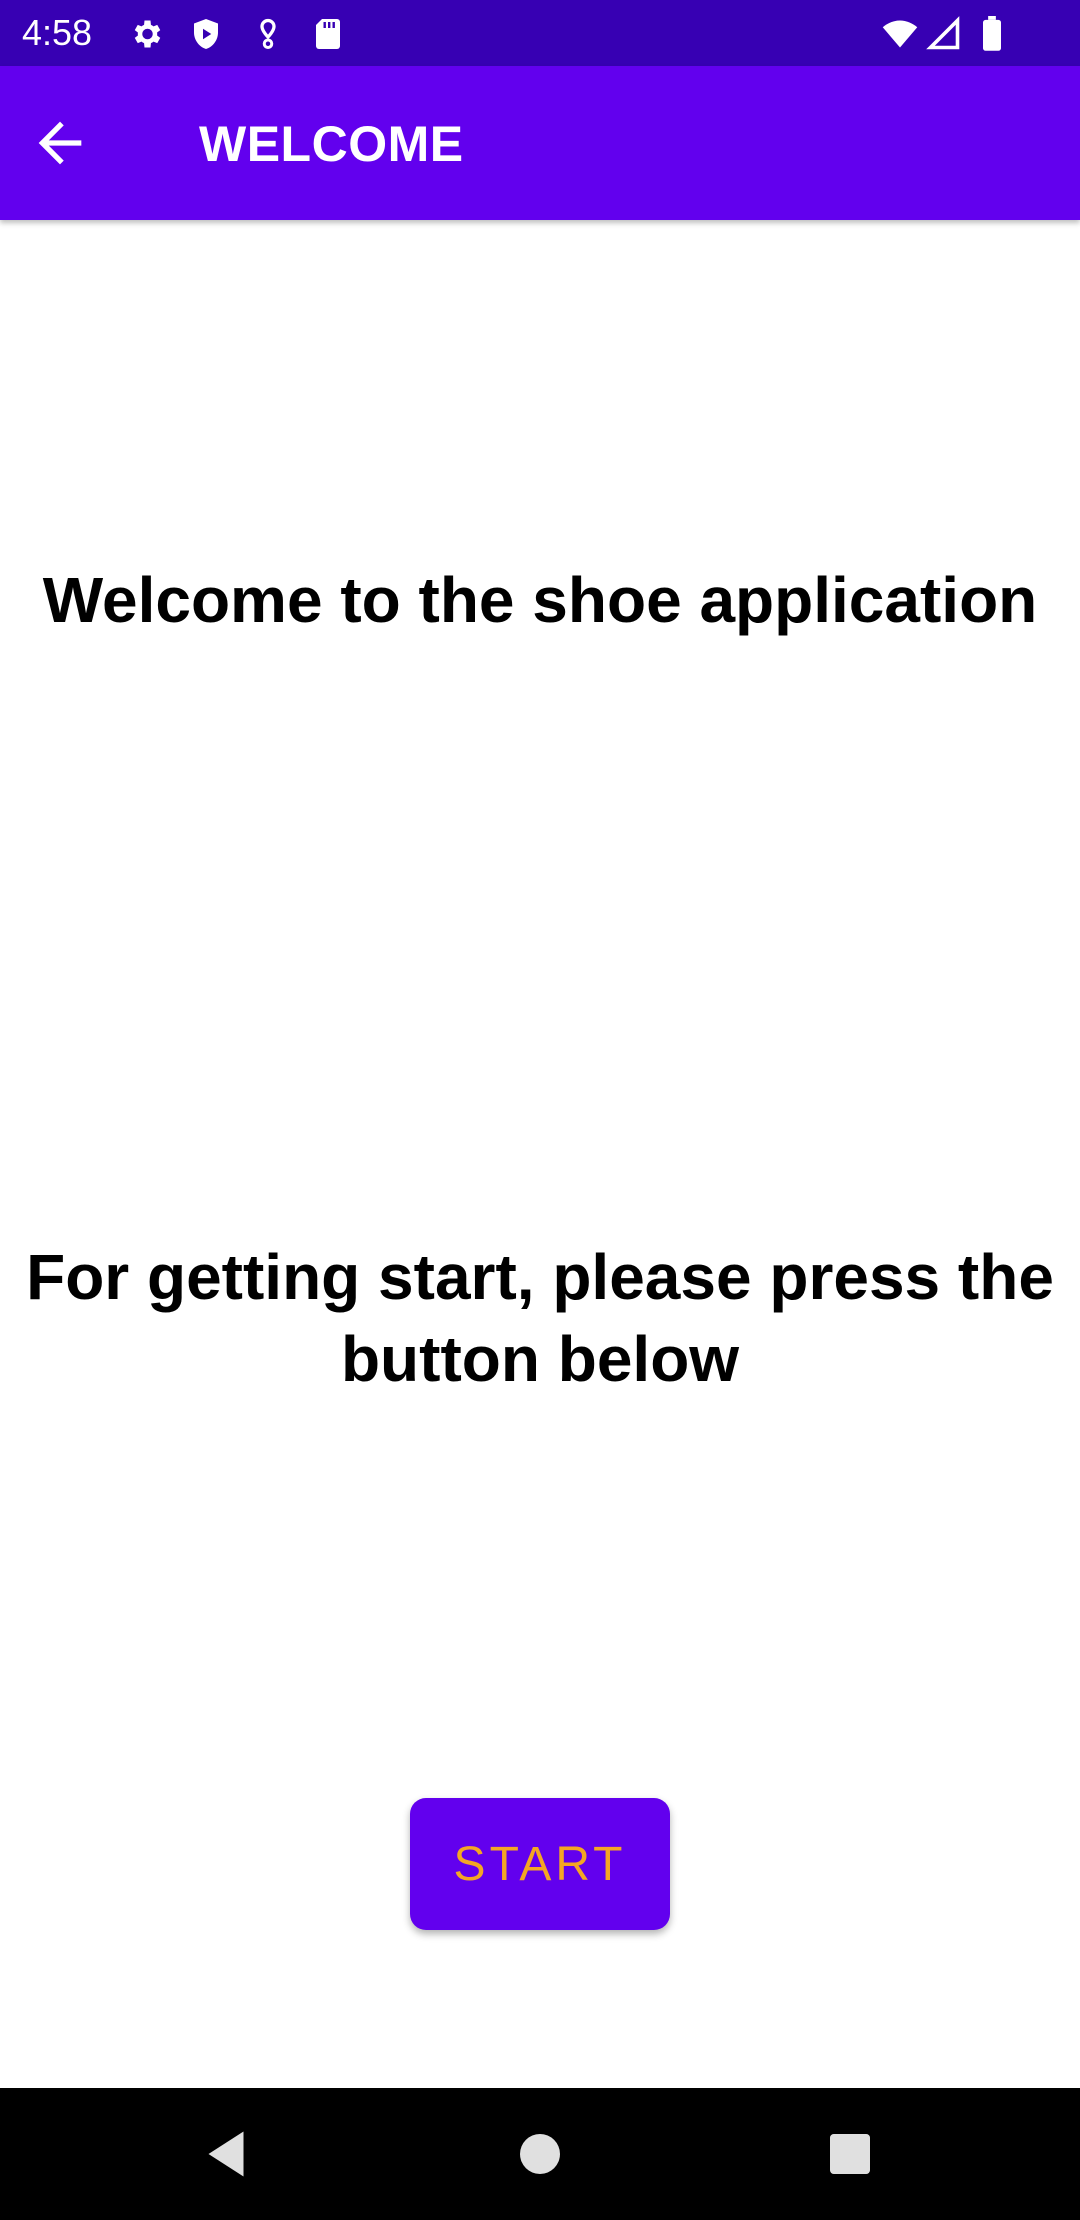  I want to click on gear-icon, so click(146, 34).